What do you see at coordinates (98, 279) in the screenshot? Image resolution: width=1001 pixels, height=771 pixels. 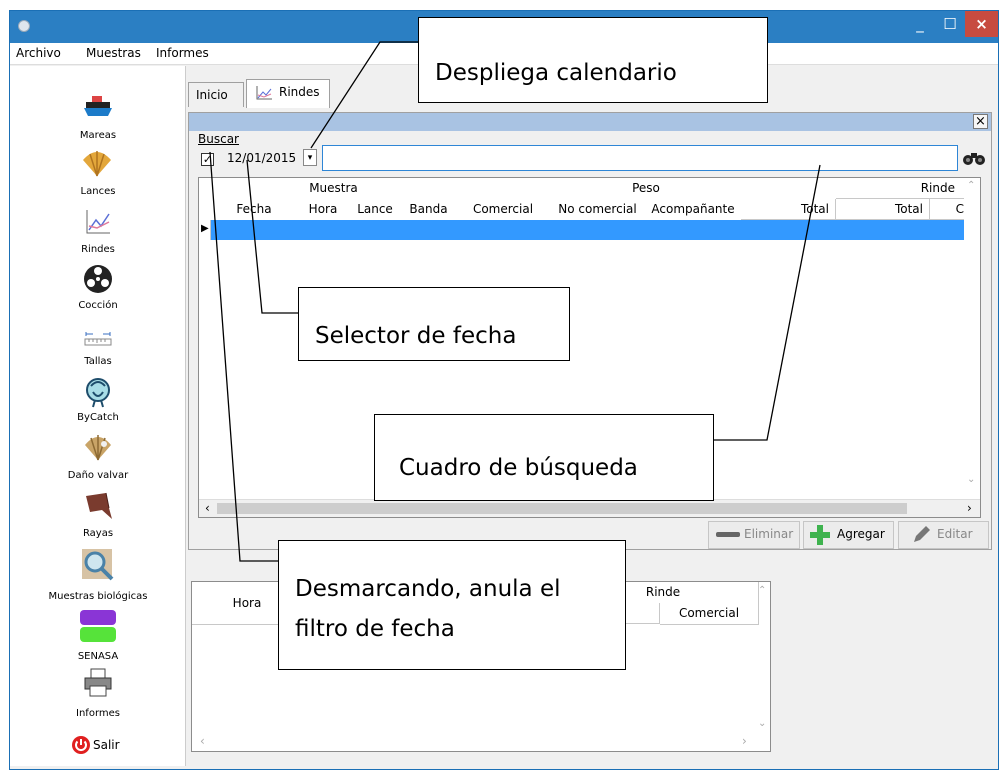 I see `reel-icon` at bounding box center [98, 279].